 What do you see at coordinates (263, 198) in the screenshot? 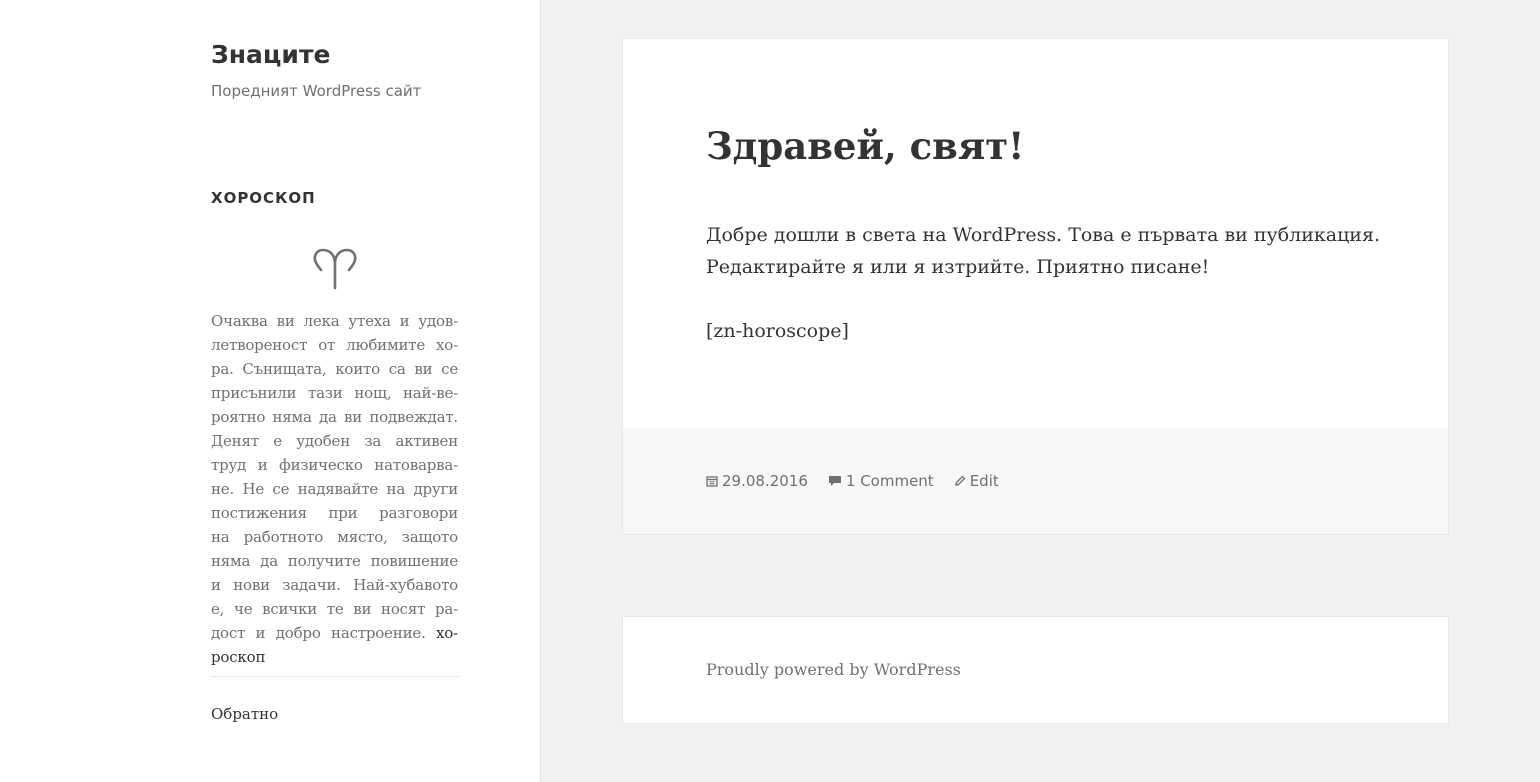
I see `widget-title: ХОРОСКОП` at bounding box center [263, 198].